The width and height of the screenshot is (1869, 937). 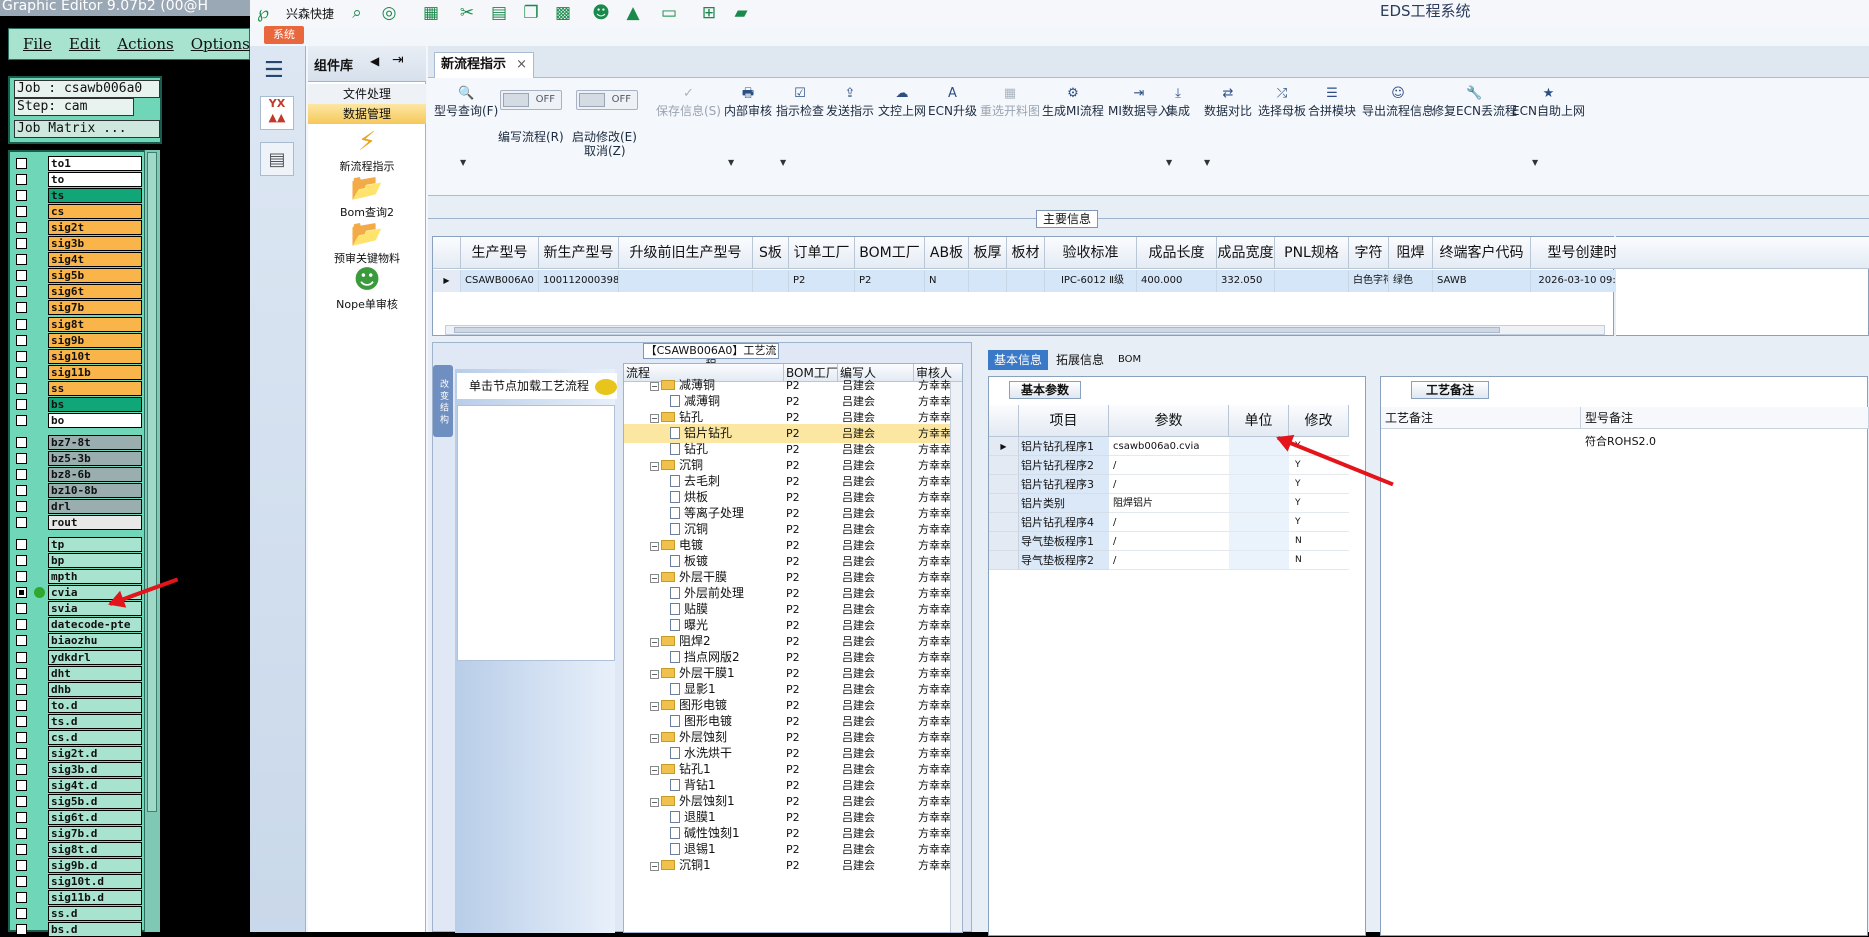 What do you see at coordinates (357, 13) in the screenshot?
I see `search-icon: ⌕` at bounding box center [357, 13].